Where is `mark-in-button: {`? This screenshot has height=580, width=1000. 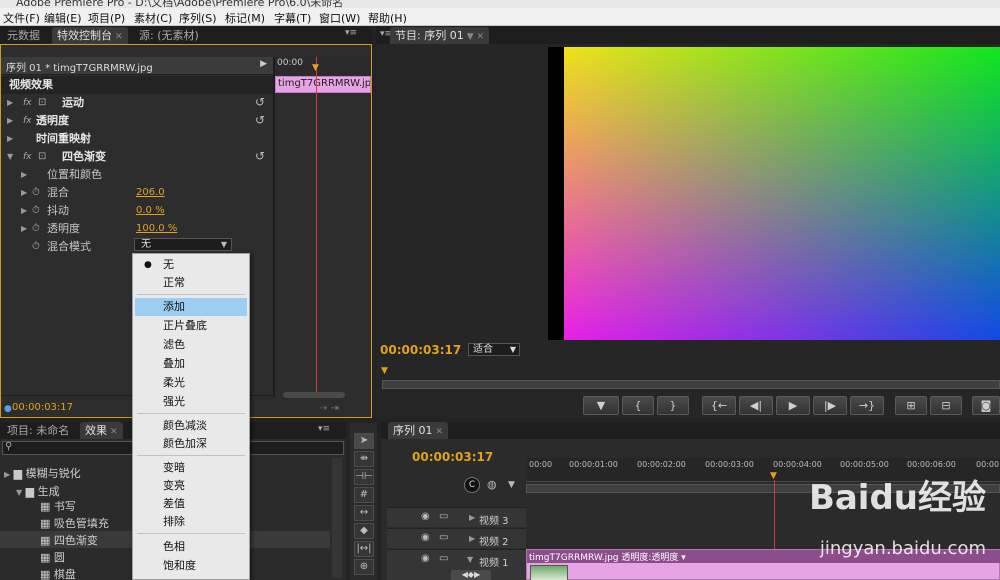 mark-in-button: { is located at coordinates (638, 405).